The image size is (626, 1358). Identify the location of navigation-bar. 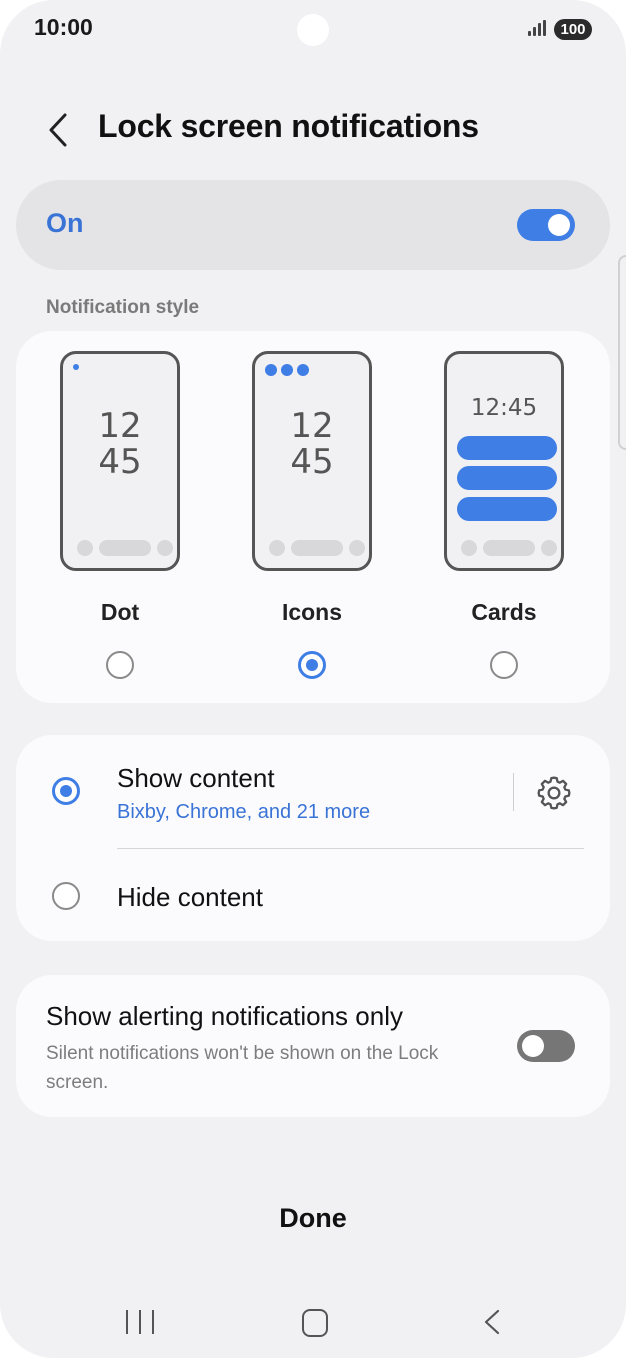
(313, 1322).